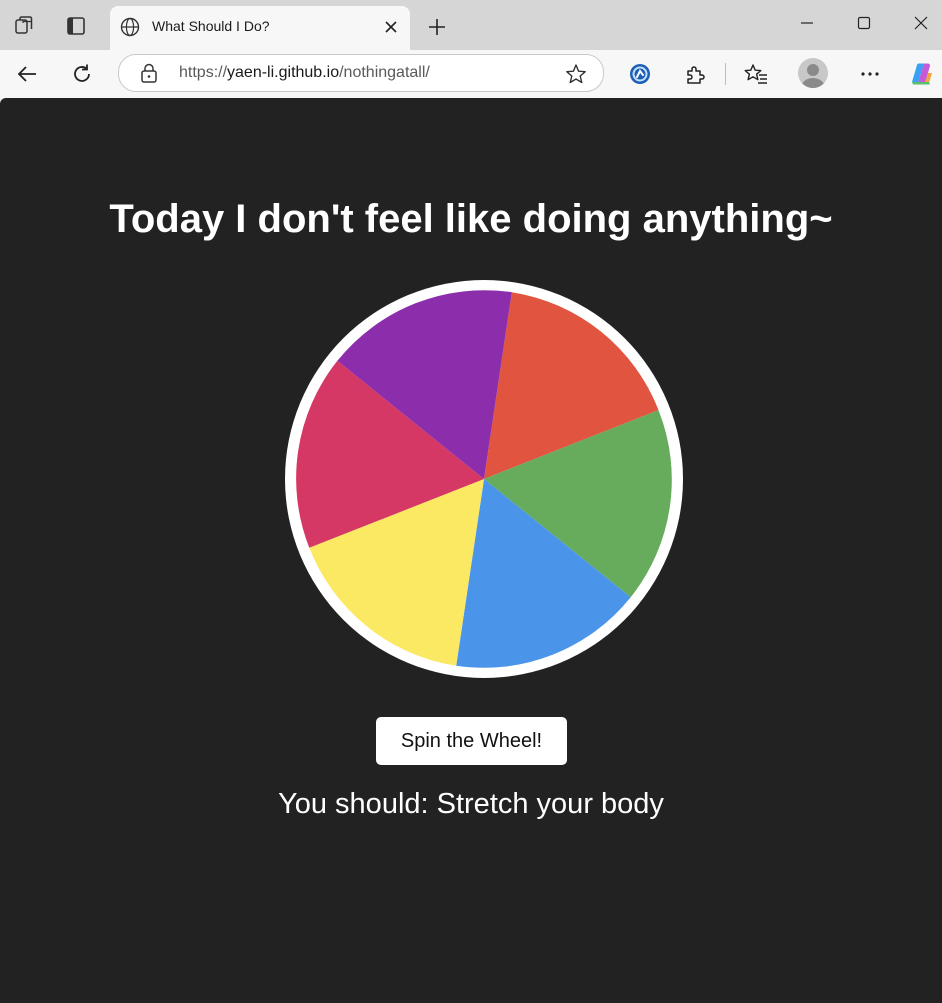 Image resolution: width=942 pixels, height=1003 pixels. Describe the element at coordinates (807, 23) in the screenshot. I see `minimize-icon` at that location.